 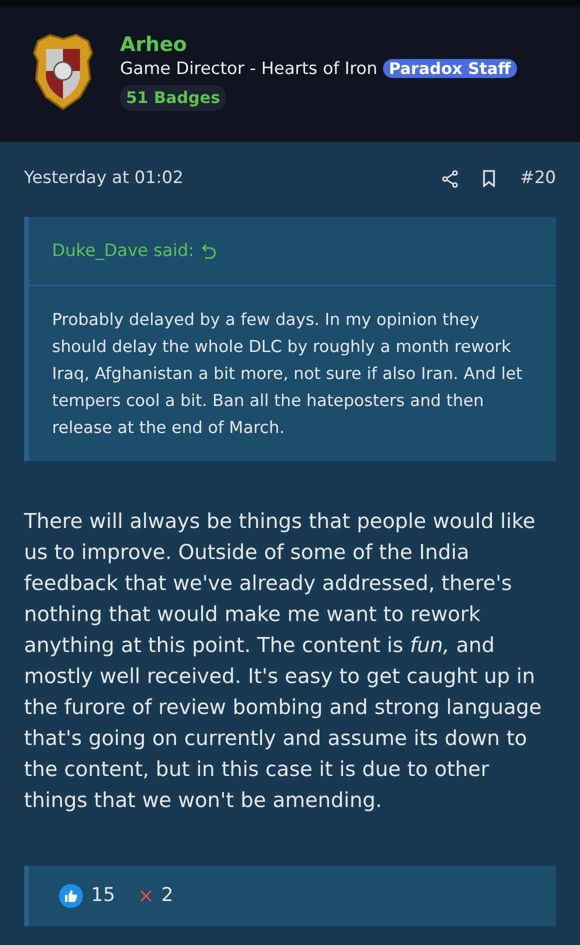 I want to click on thumbs-up-icon, so click(x=71, y=896).